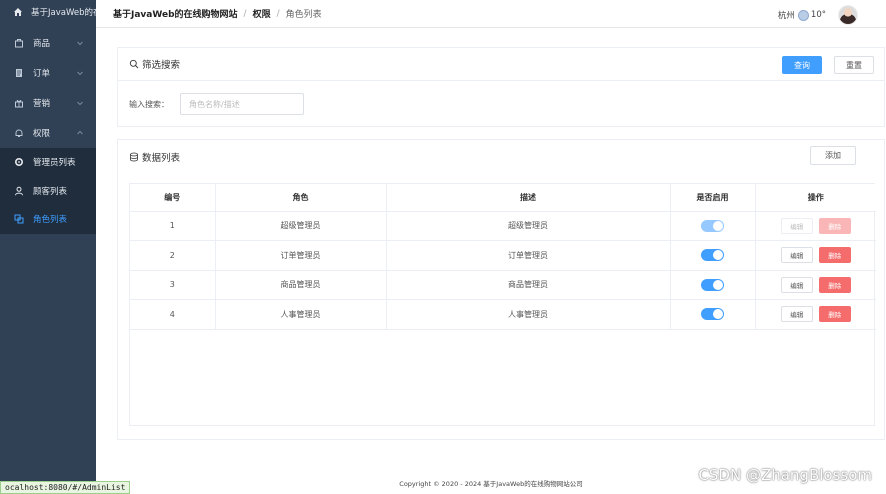  What do you see at coordinates (528, 198) in the screenshot?
I see `column-header: 描述` at bounding box center [528, 198].